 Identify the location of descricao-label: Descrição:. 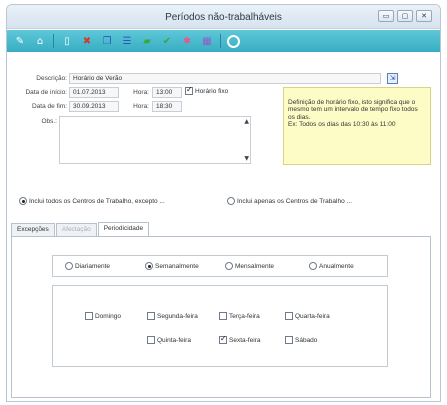
(51, 78).